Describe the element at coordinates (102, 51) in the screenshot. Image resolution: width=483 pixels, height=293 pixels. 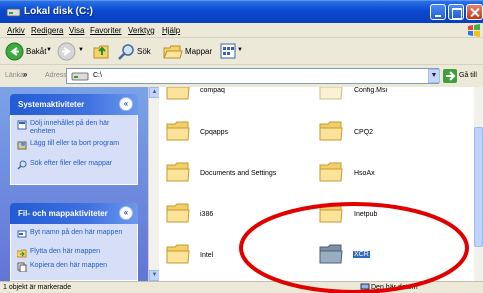
I see `up-folder-icon` at that location.